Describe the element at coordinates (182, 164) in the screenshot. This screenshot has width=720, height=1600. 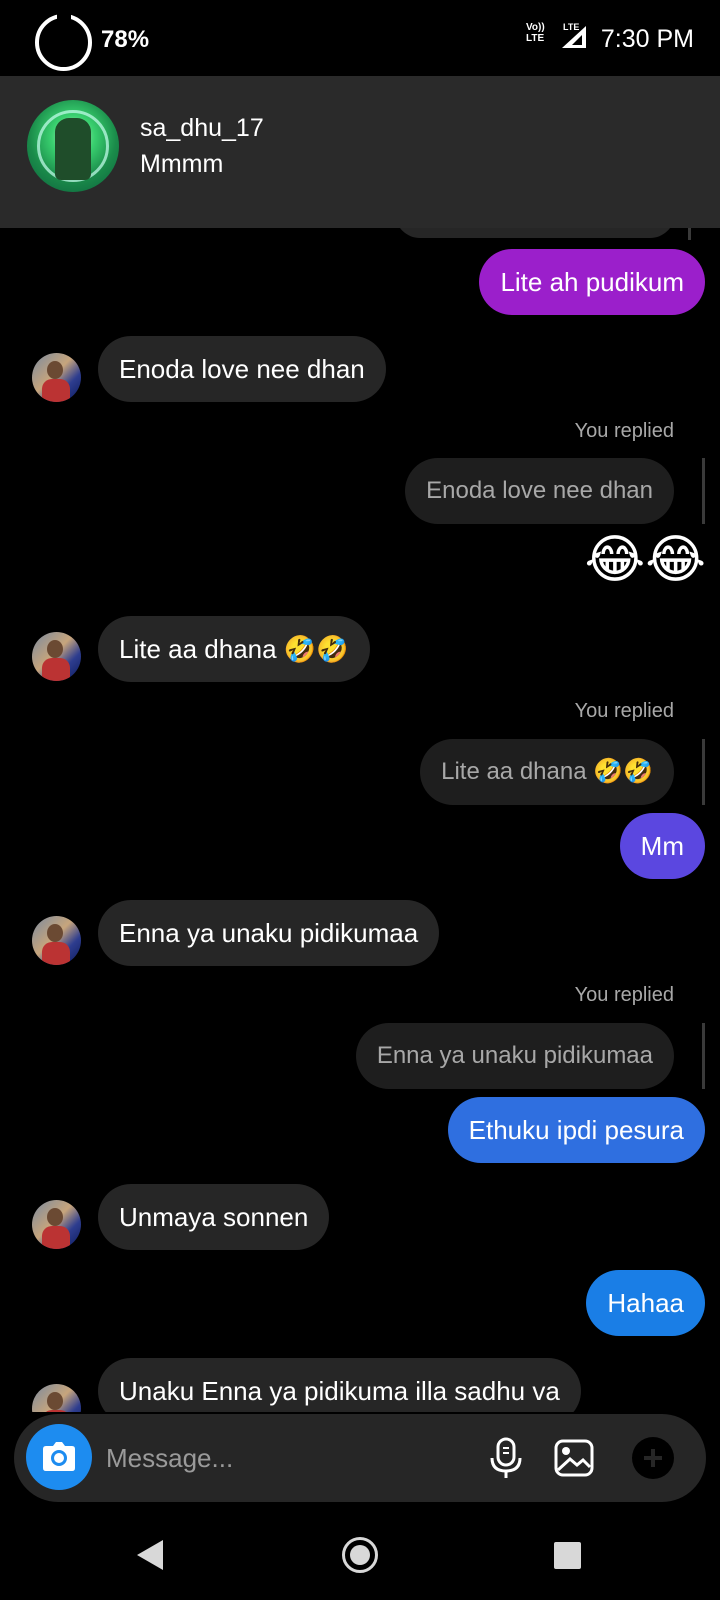
I see `notification-preview: Mmmm` at that location.